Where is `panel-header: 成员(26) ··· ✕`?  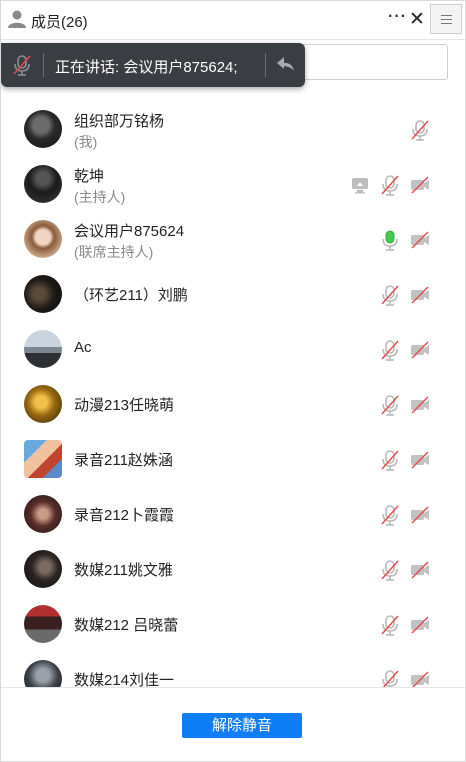 panel-header: 成员(26) ··· ✕ is located at coordinates (233, 20).